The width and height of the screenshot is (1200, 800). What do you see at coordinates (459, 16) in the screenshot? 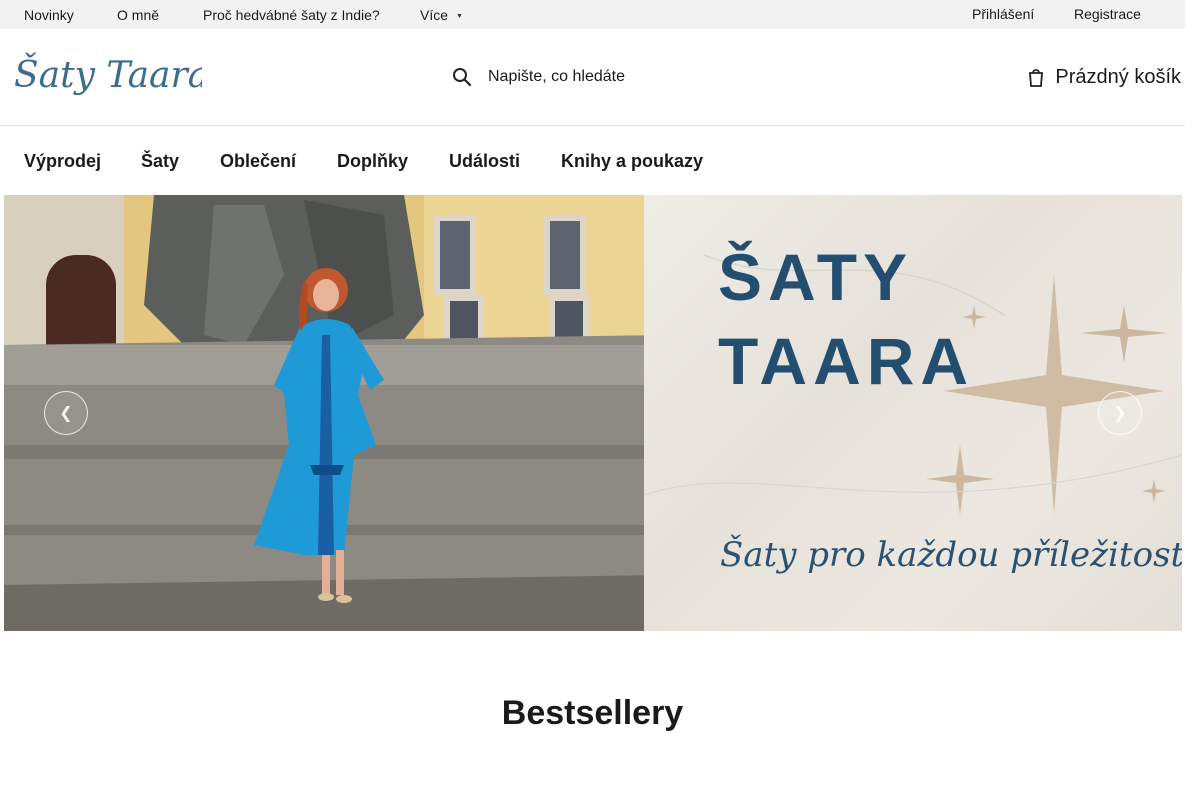
I see `chevron-down-icon: ▼` at bounding box center [459, 16].